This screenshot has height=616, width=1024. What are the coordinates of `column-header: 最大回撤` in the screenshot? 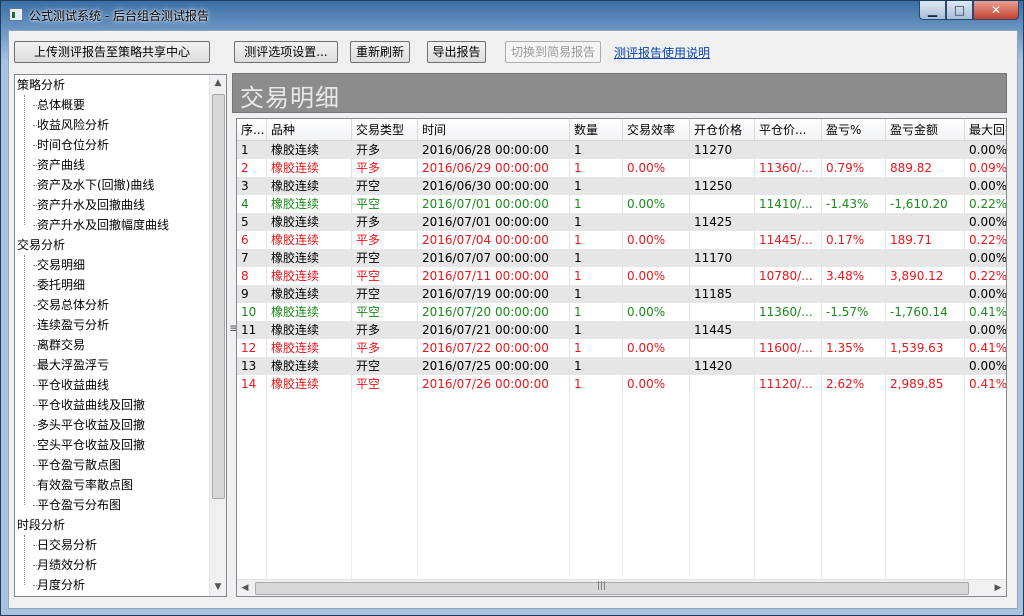 It's located at (985, 130).